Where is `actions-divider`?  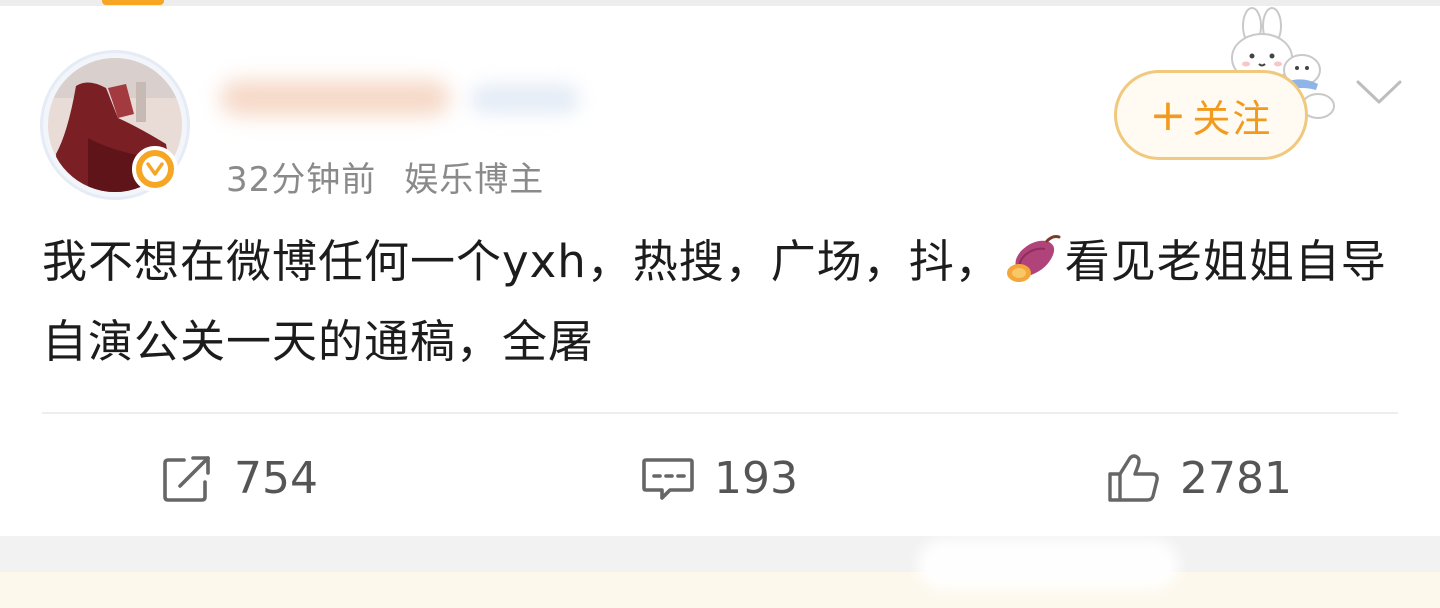 actions-divider is located at coordinates (720, 413).